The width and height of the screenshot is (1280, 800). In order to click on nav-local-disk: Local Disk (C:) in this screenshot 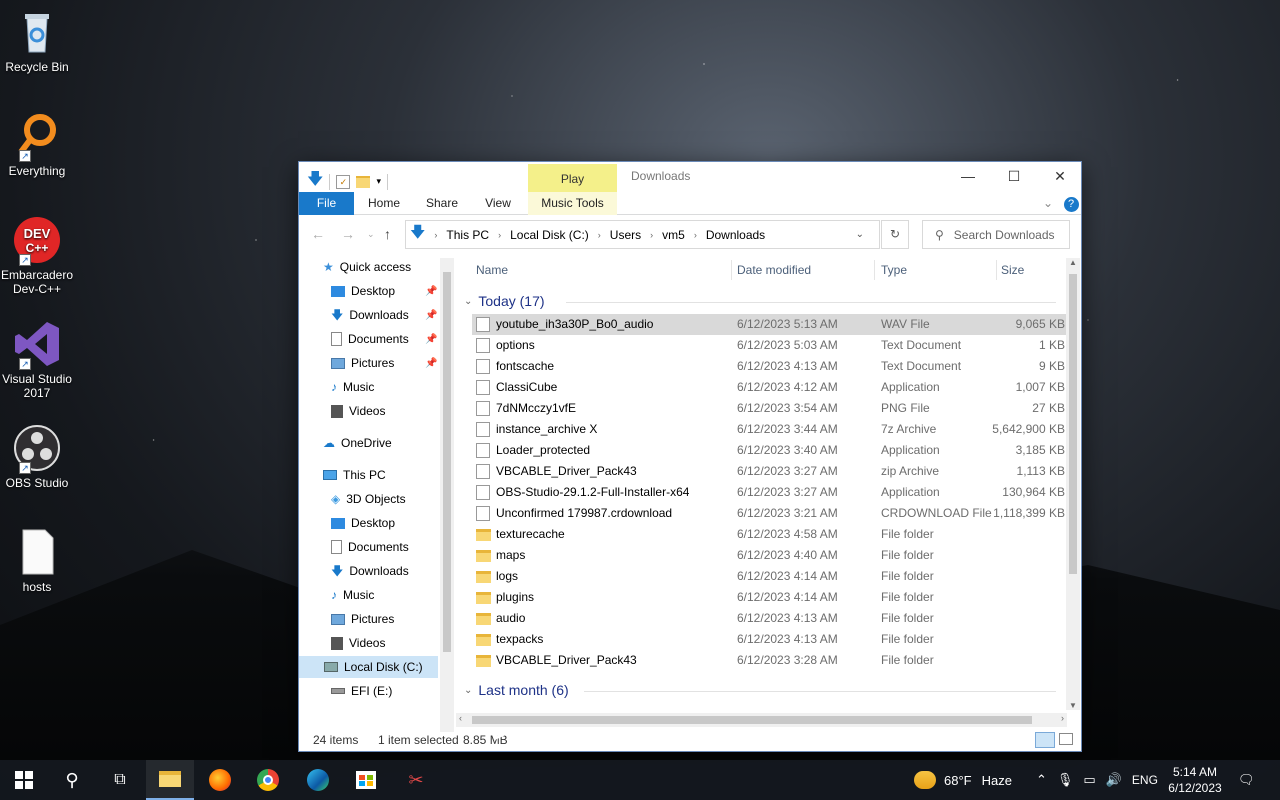, I will do `click(368, 667)`.